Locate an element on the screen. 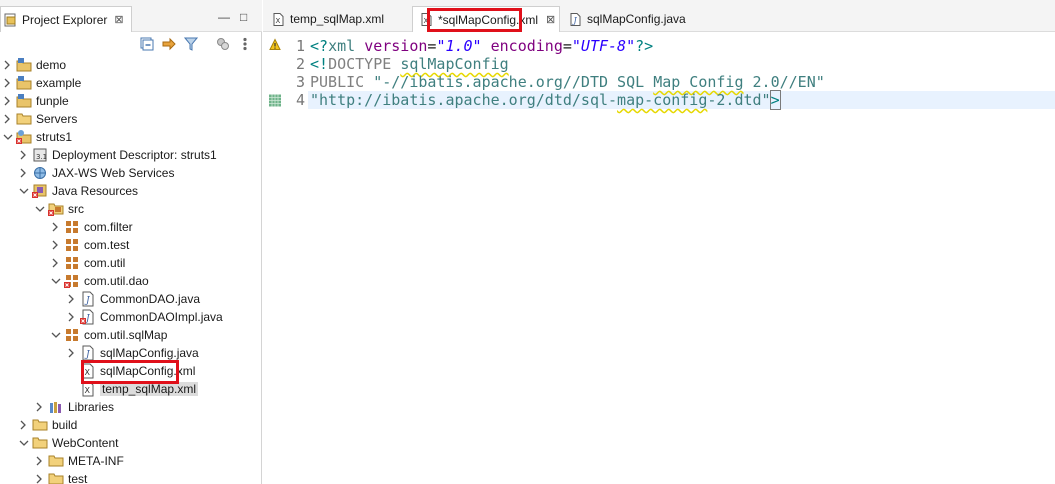  project-explorer-icon is located at coordinates (10, 19).